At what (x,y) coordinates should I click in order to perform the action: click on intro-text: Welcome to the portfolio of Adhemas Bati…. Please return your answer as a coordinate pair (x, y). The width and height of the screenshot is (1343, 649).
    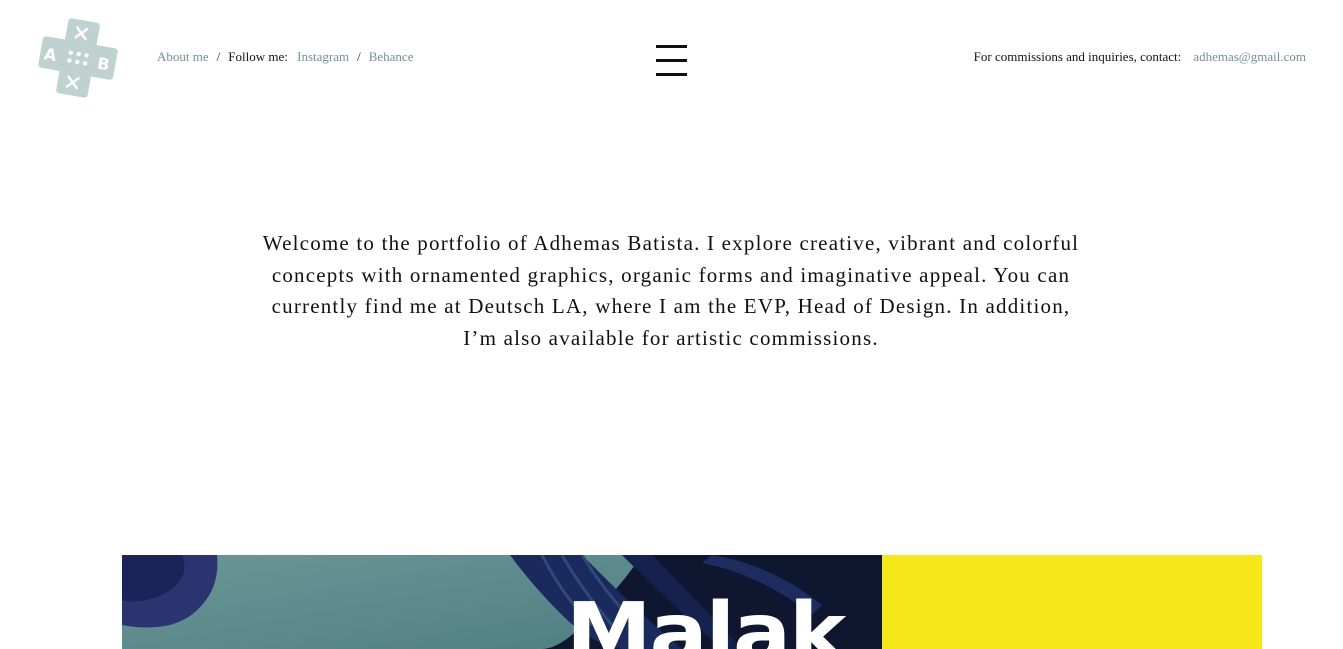
    Looking at the image, I should click on (671, 290).